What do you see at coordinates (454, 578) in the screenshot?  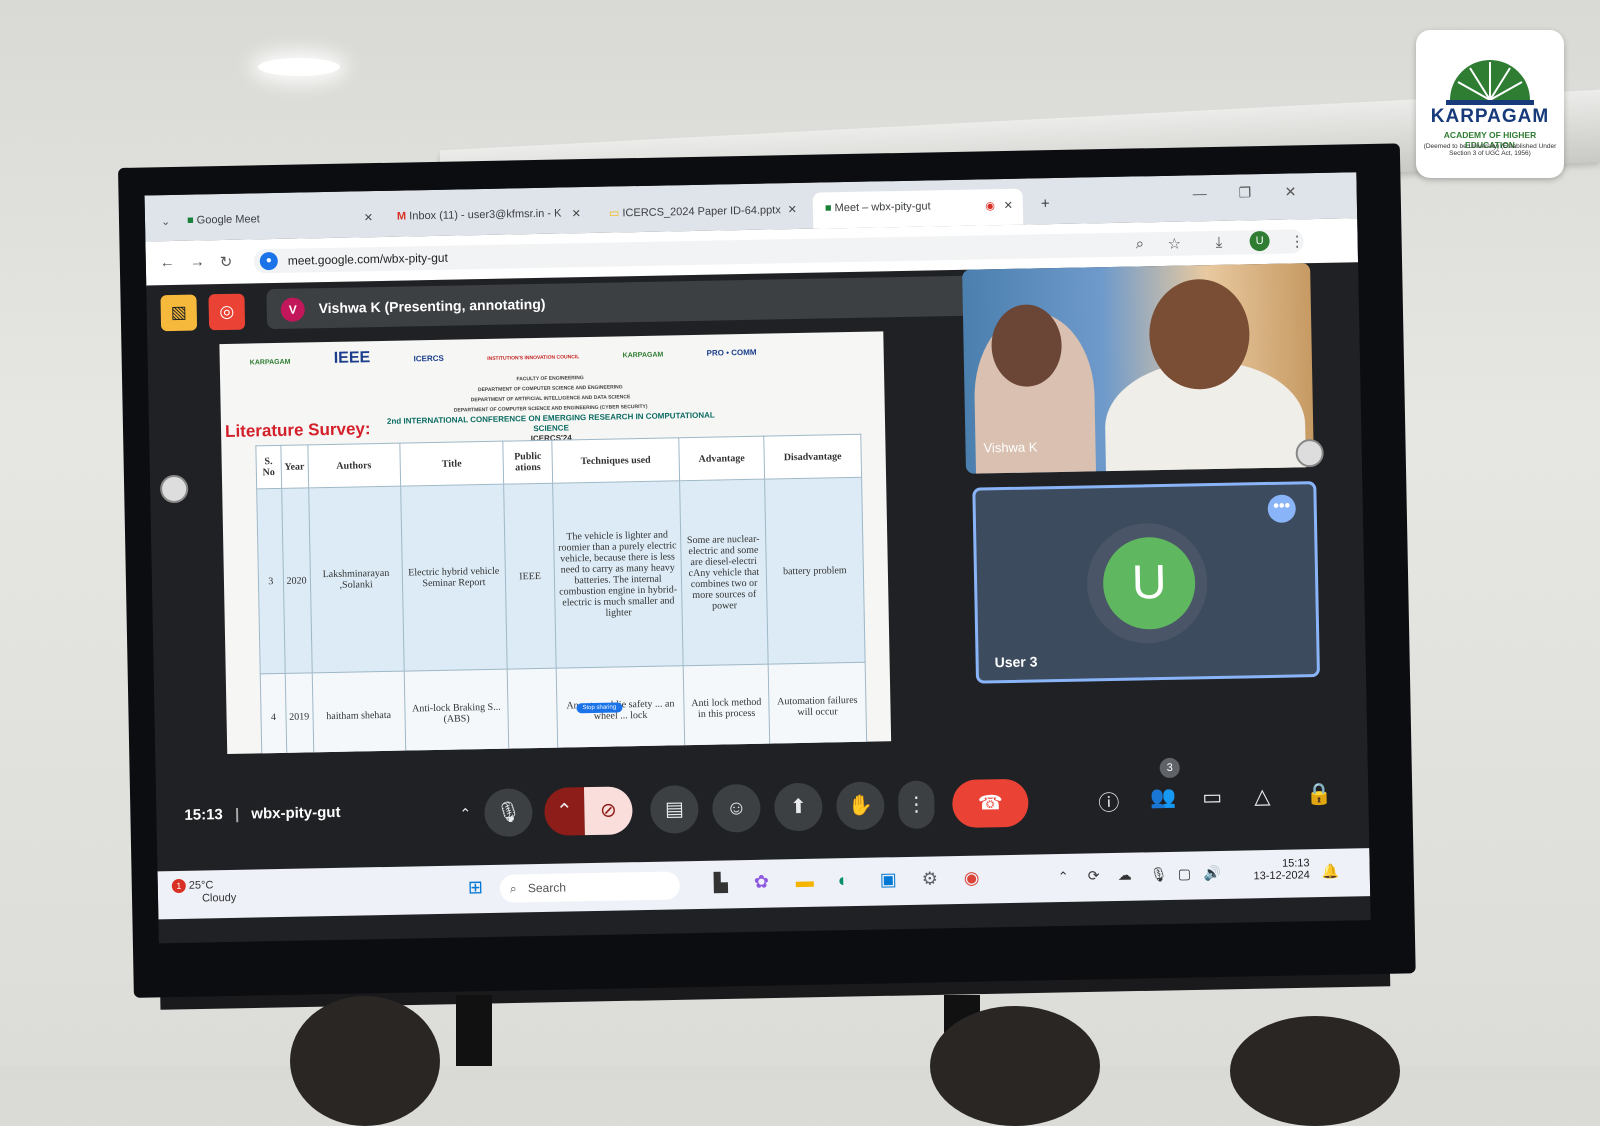 I see `table-cell: Electric hybrid vehicle Seminar Report` at bounding box center [454, 578].